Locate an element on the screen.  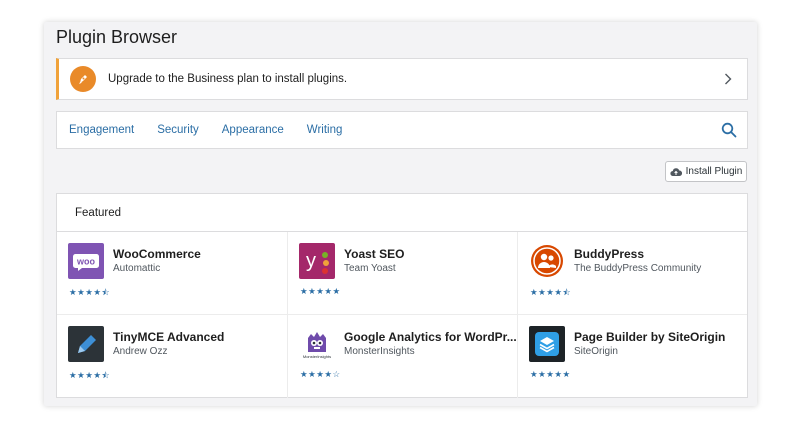
siteorigin-layers-icon is located at coordinates (547, 344).